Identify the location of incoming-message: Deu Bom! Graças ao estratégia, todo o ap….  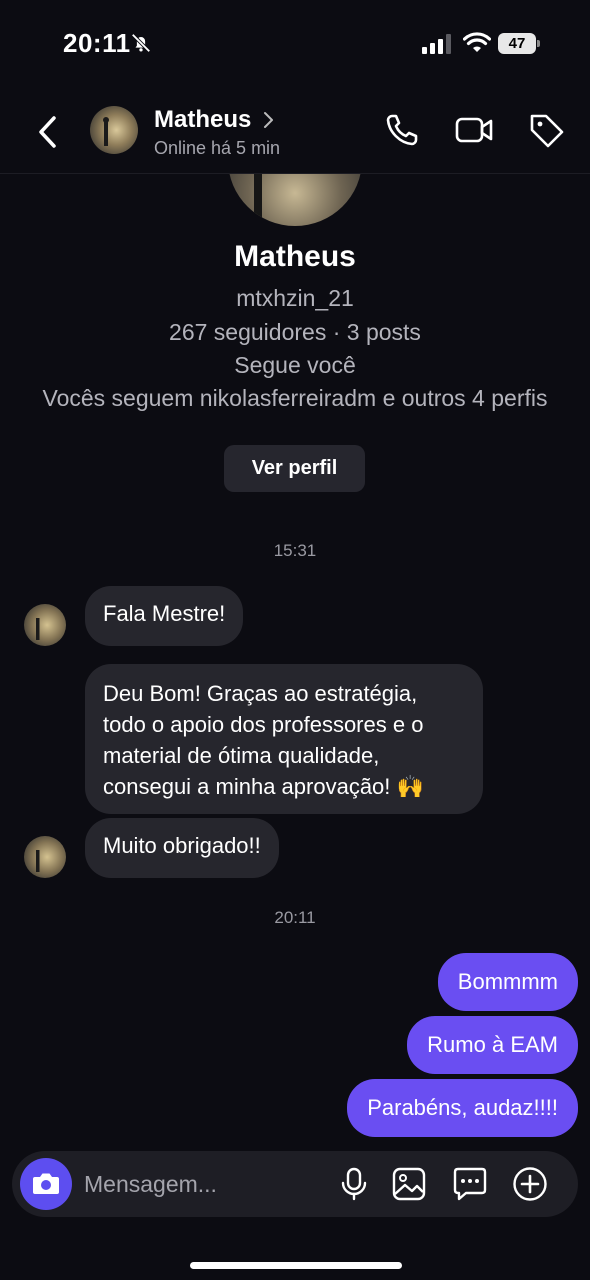
(284, 739).